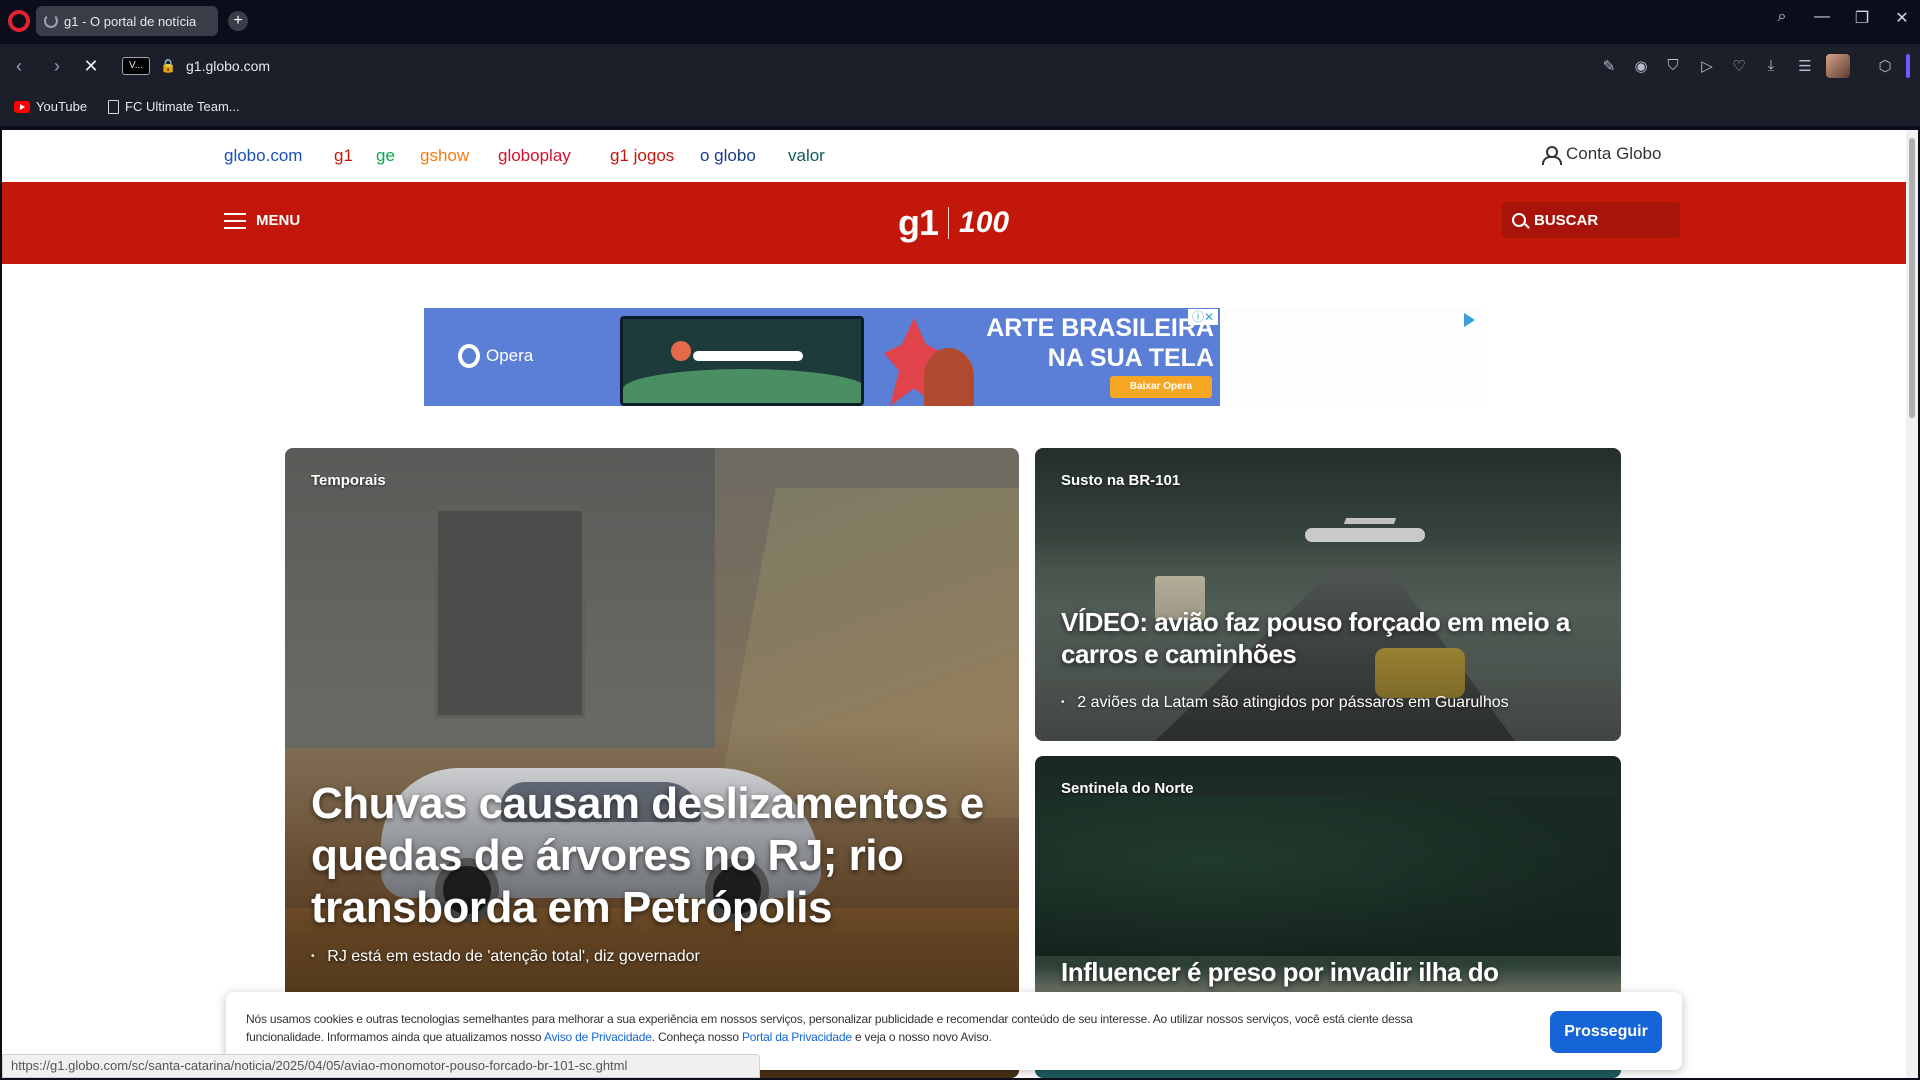 The height and width of the screenshot is (1080, 1920). I want to click on bookmark-youtube: YouTube, so click(50, 106).